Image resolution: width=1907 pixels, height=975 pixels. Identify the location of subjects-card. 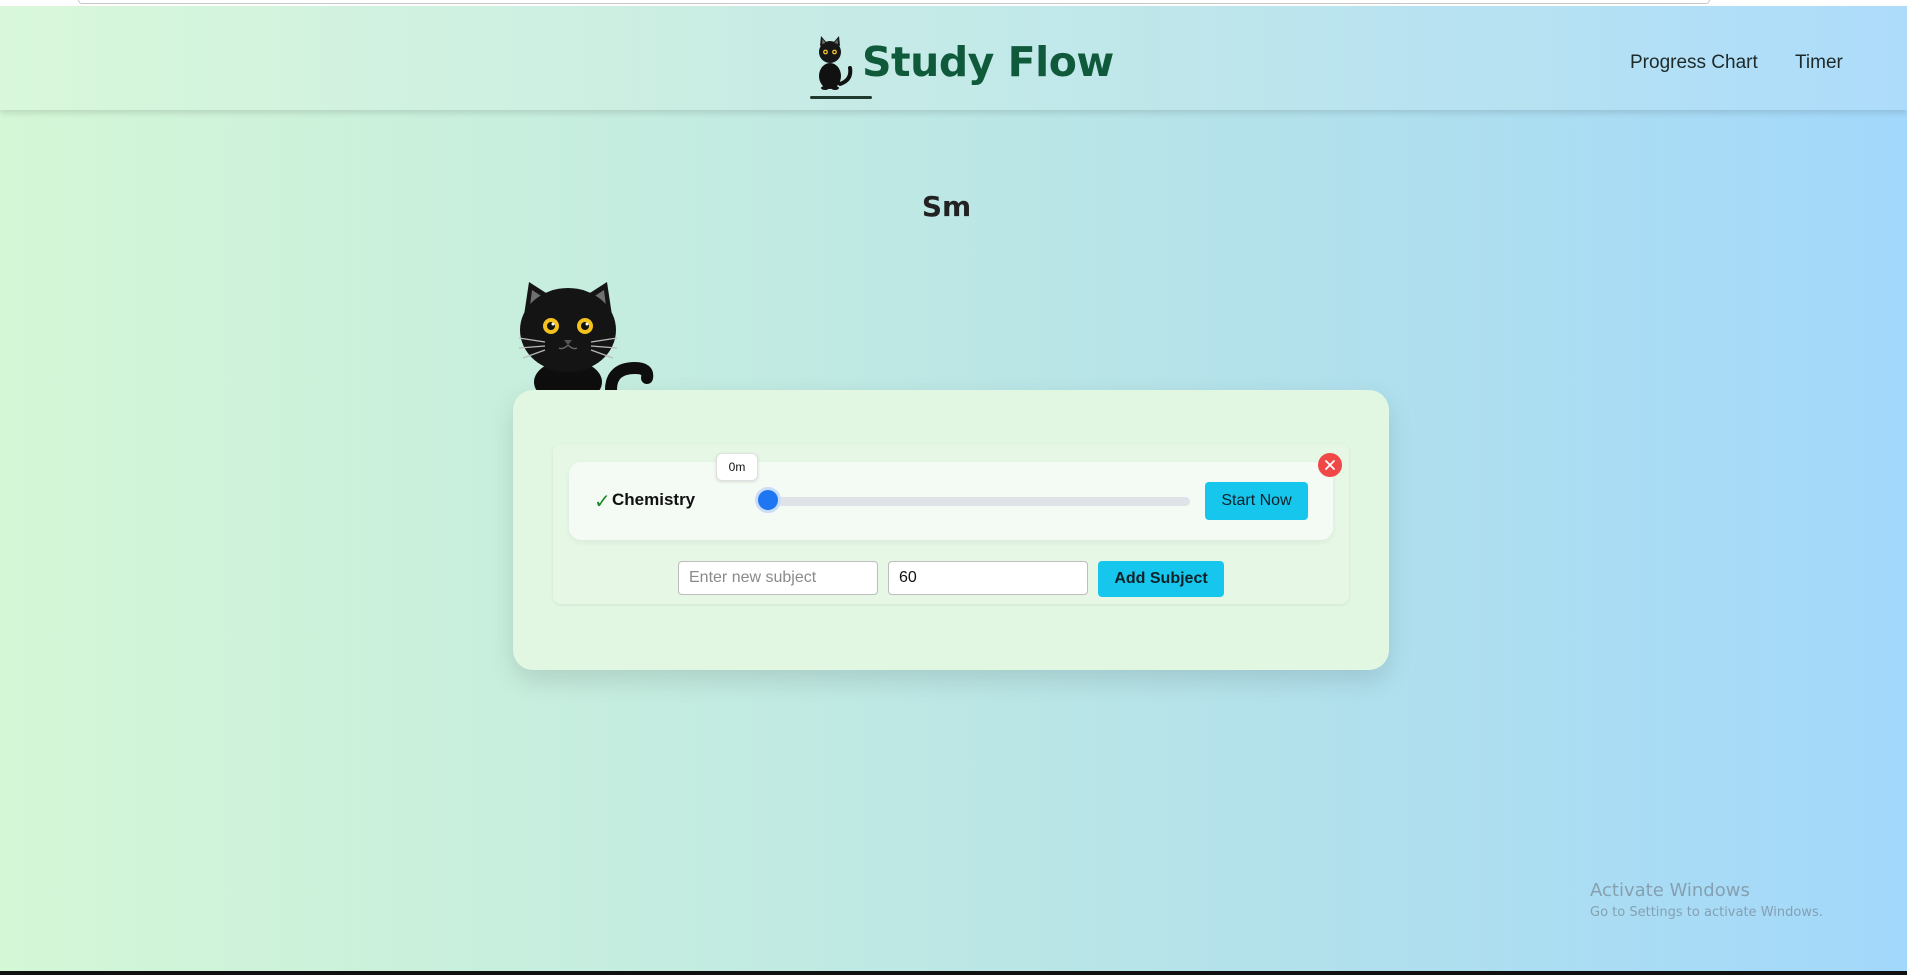
(951, 530).